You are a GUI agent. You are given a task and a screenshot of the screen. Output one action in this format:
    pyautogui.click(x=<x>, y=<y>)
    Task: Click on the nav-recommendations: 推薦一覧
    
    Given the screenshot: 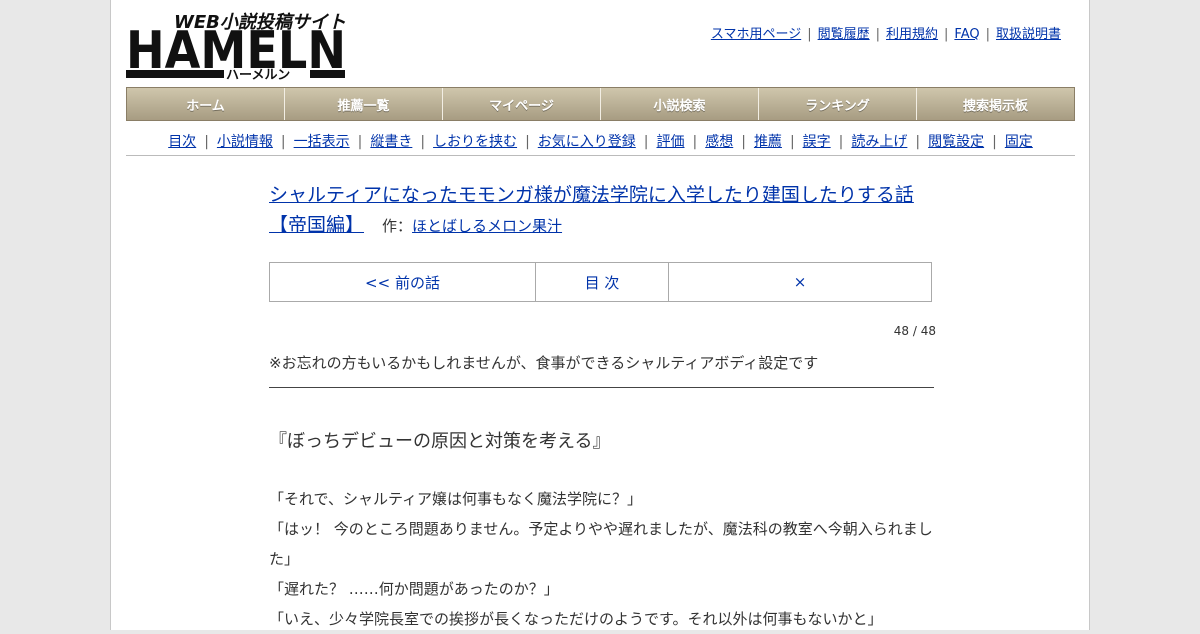 What is the action you would take?
    pyautogui.click(x=364, y=104)
    